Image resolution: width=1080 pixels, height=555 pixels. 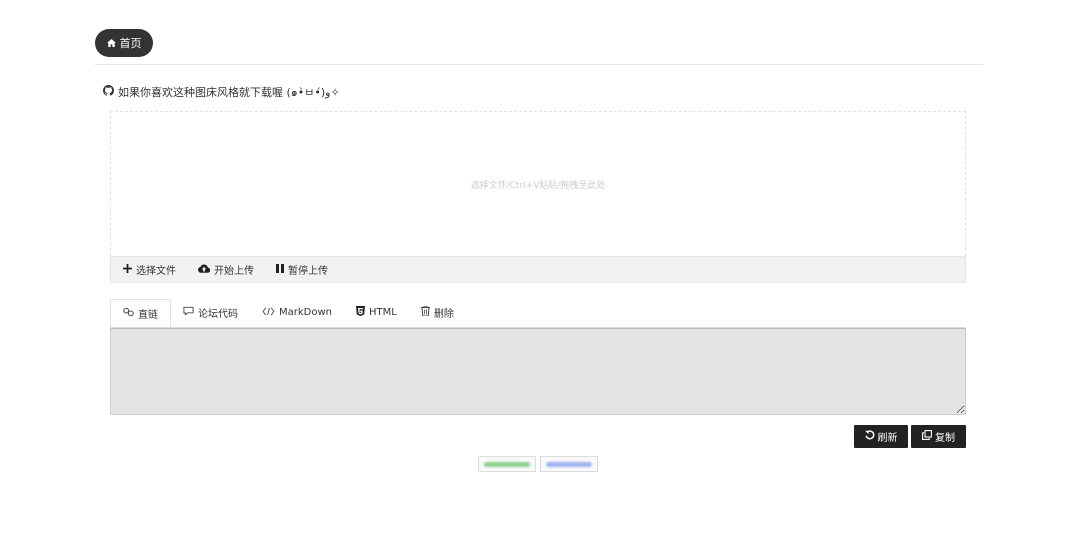 I want to click on link-icon, so click(x=128, y=313).